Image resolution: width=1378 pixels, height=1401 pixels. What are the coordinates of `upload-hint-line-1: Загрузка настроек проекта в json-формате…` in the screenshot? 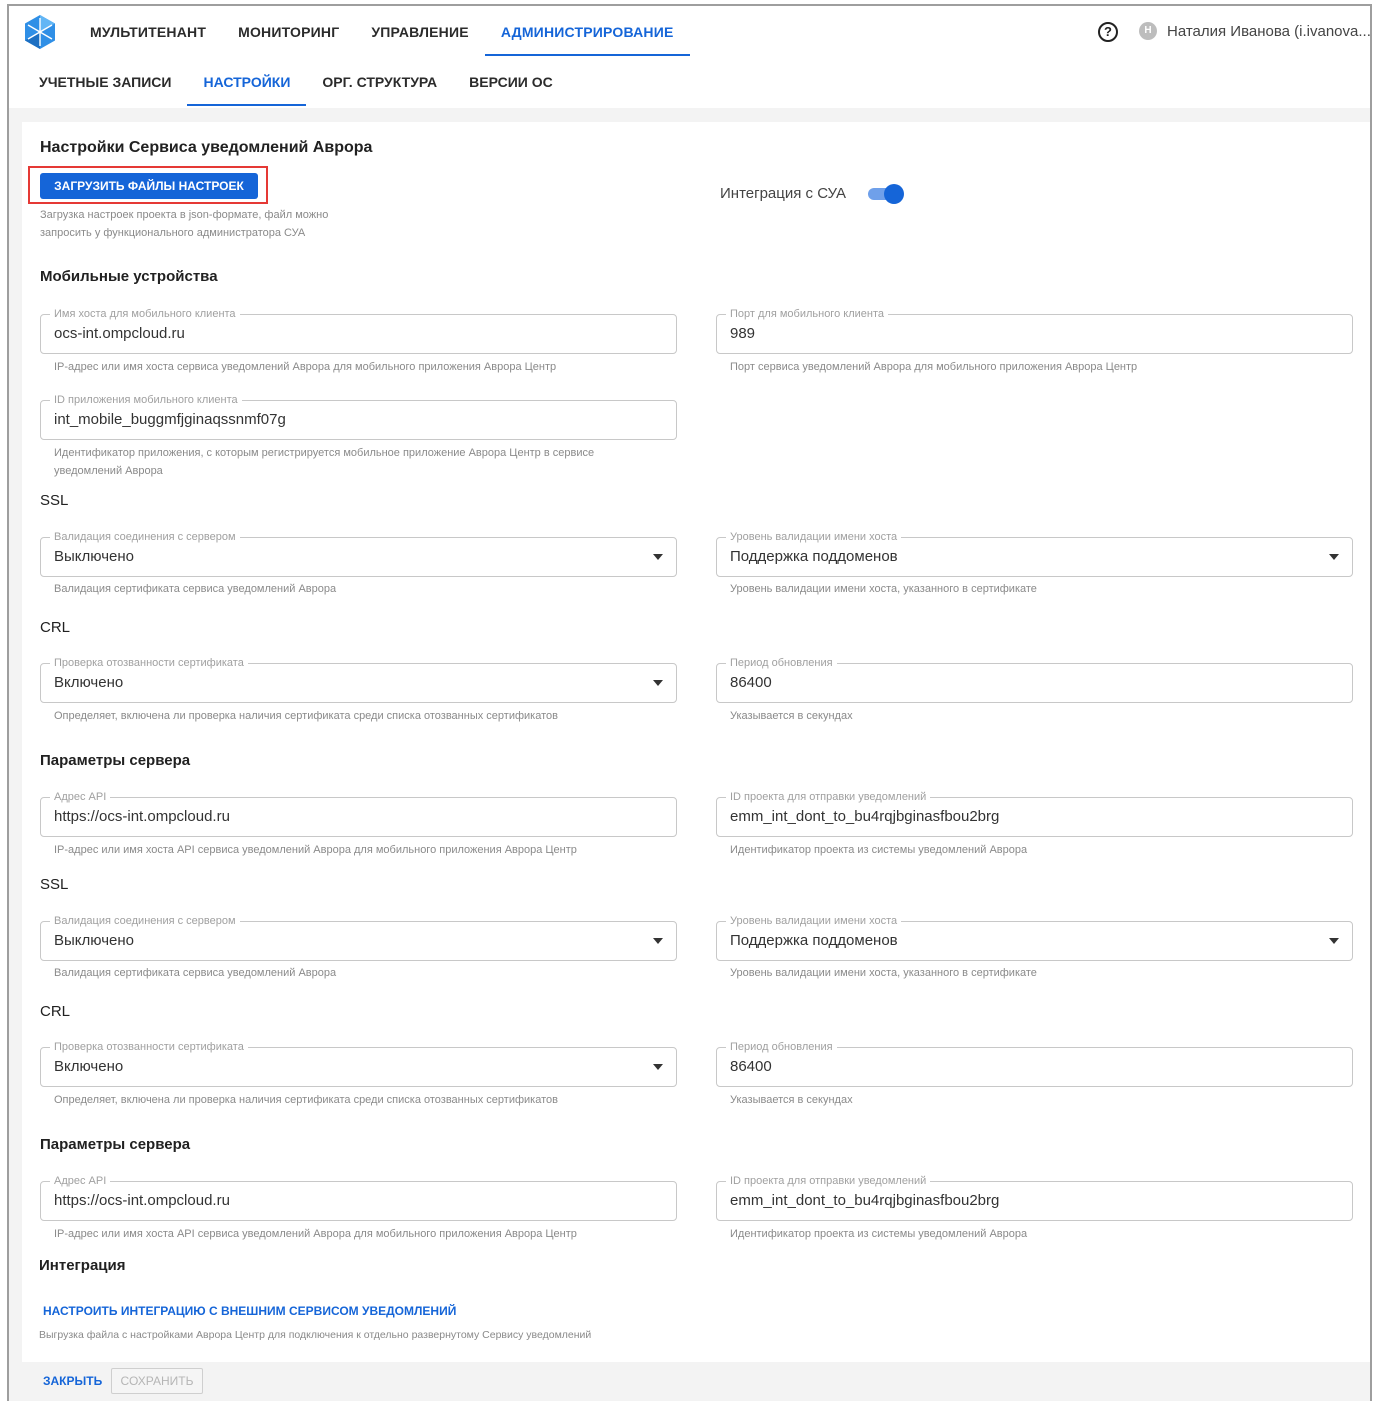 It's located at (184, 215).